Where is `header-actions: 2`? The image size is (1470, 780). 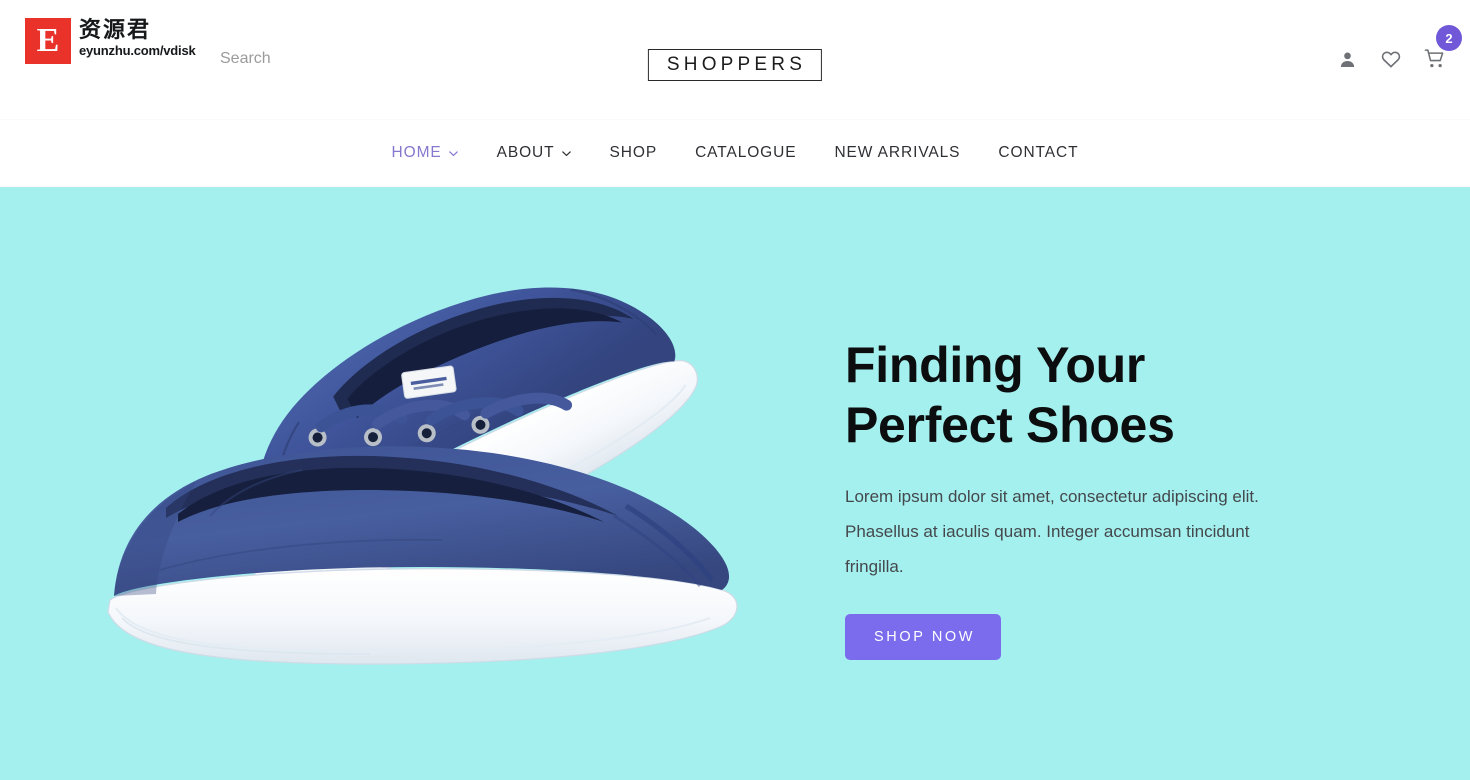
header-actions: 2 is located at coordinates (1398, 49).